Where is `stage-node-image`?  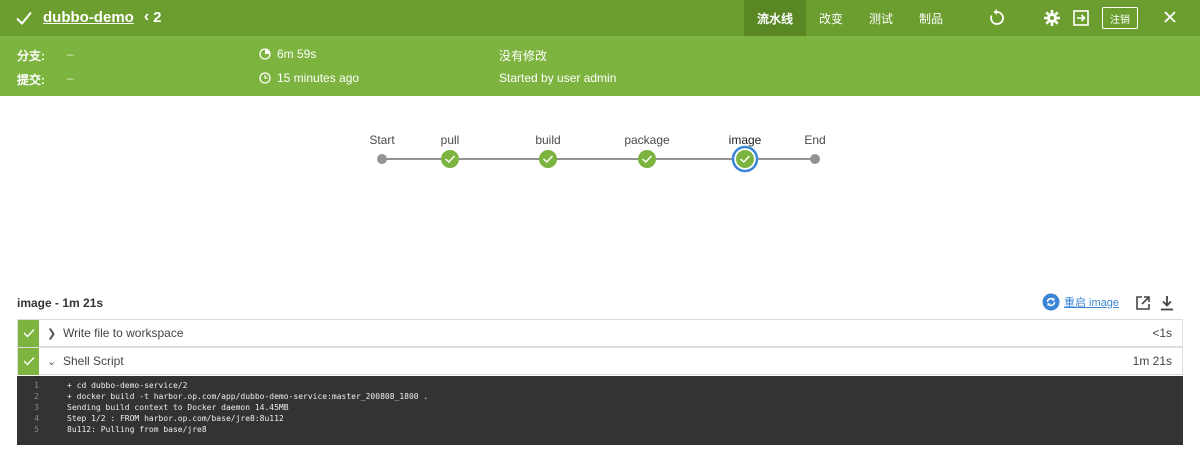
stage-node-image is located at coordinates (745, 159).